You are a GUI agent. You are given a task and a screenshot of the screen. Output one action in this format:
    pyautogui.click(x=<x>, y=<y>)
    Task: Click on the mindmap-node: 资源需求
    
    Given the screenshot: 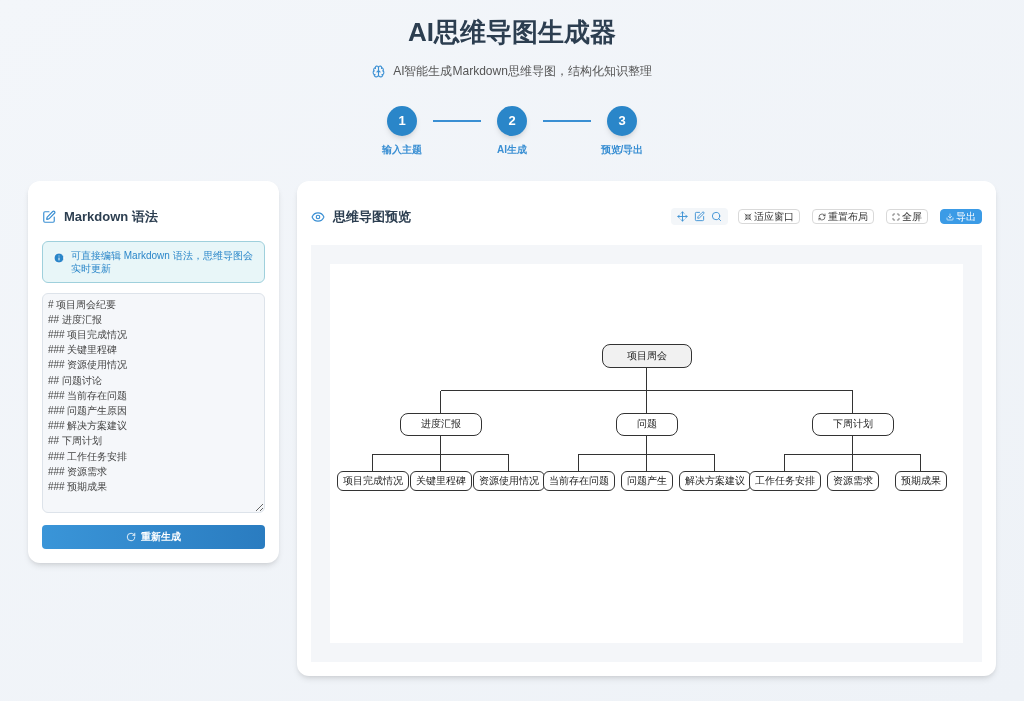 What is the action you would take?
    pyautogui.click(x=852, y=480)
    